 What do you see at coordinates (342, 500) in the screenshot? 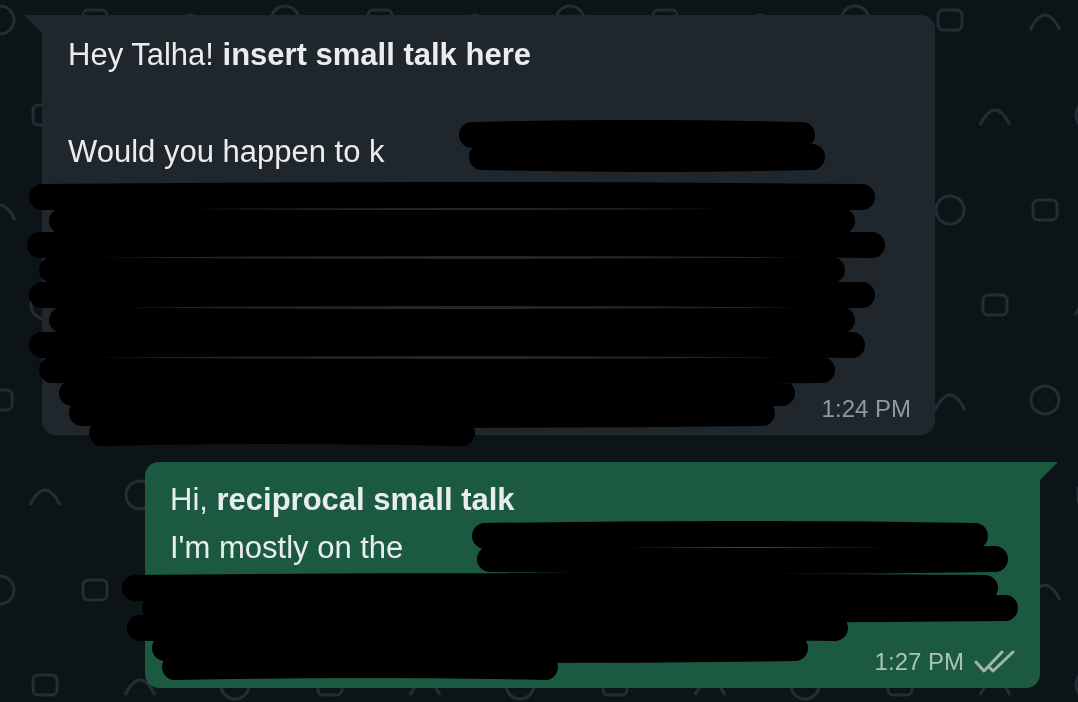
I see `message-text: Hi, reciprocal small talk` at bounding box center [342, 500].